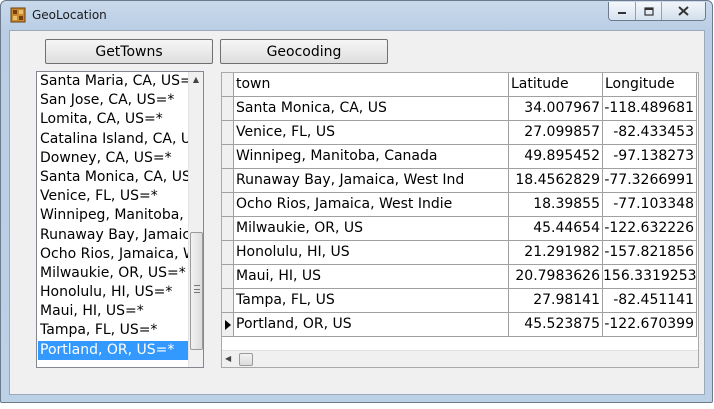 This screenshot has height=409, width=714. I want to click on scroll-left-arrow-icon: ◀, so click(228, 358).